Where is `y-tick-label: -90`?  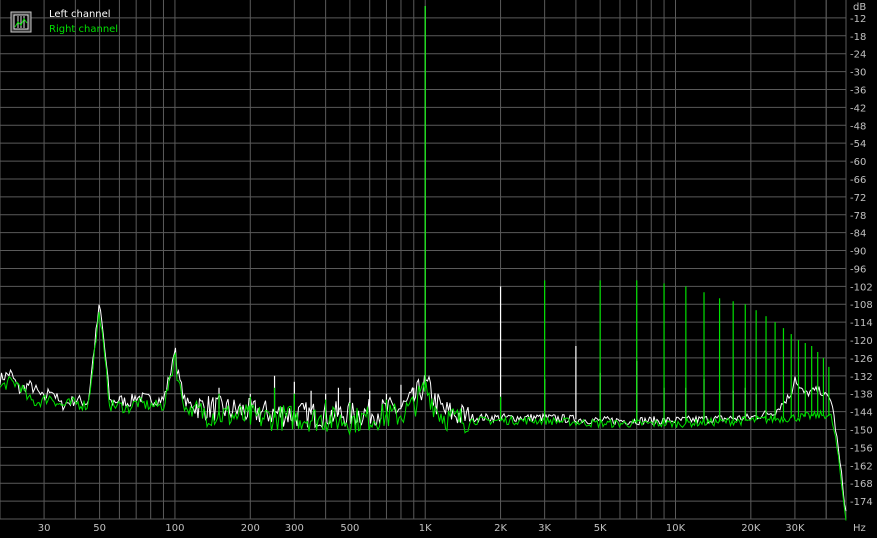
y-tick-label: -90 is located at coordinates (858, 252).